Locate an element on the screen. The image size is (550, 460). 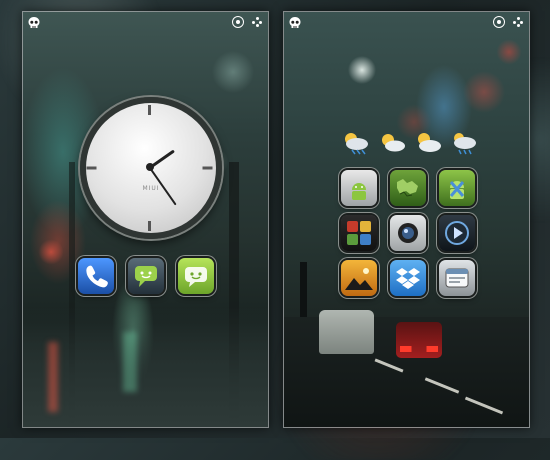
landscape-icon is located at coordinates (359, 278).